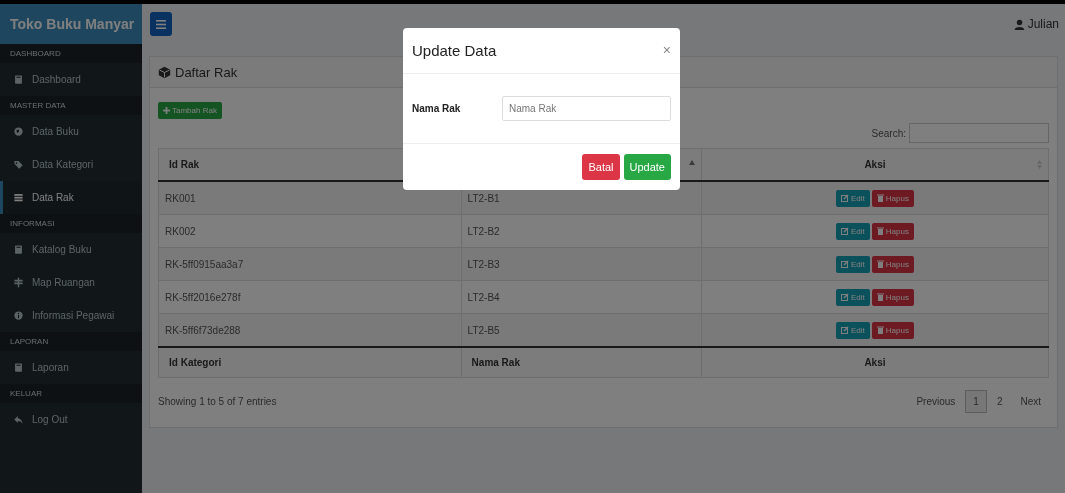 Image resolution: width=1065 pixels, height=493 pixels. Describe the element at coordinates (71, 79) in the screenshot. I see `sidebar-item: Dashboard` at that location.